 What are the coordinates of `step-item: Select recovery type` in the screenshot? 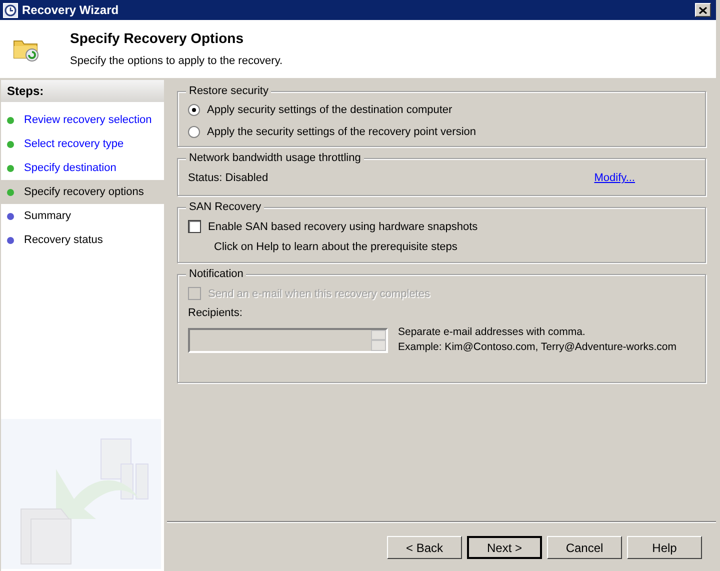 It's located at (82, 144).